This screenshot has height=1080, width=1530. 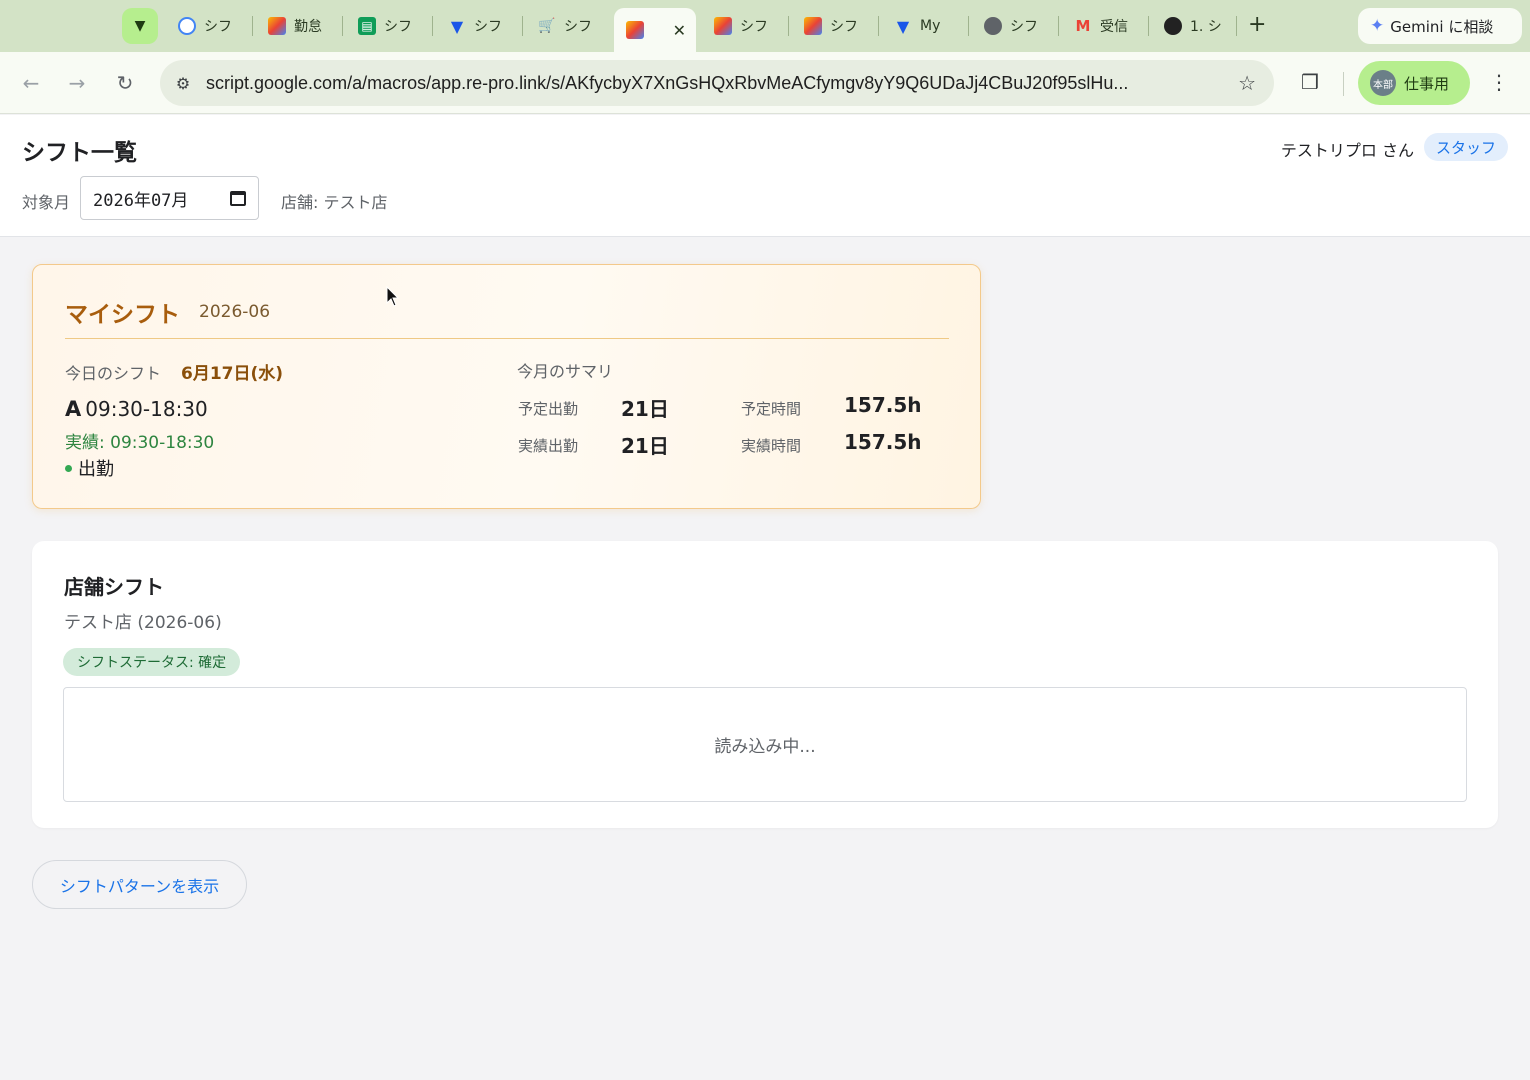 What do you see at coordinates (1383, 83) in the screenshot?
I see `avatar: 本部` at bounding box center [1383, 83].